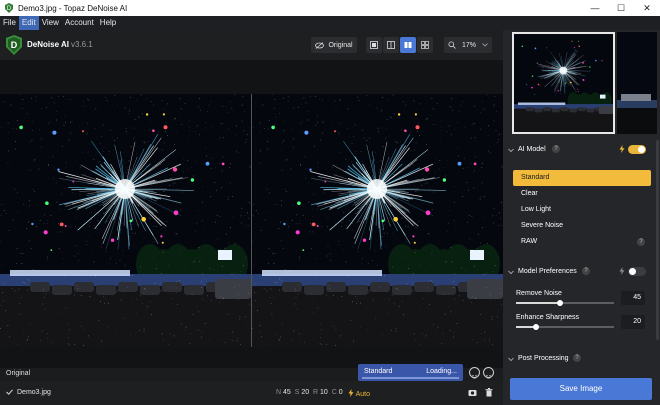 The height and width of the screenshot is (405, 660). I want to click on zoom-dropdown: 17%, so click(468, 45).